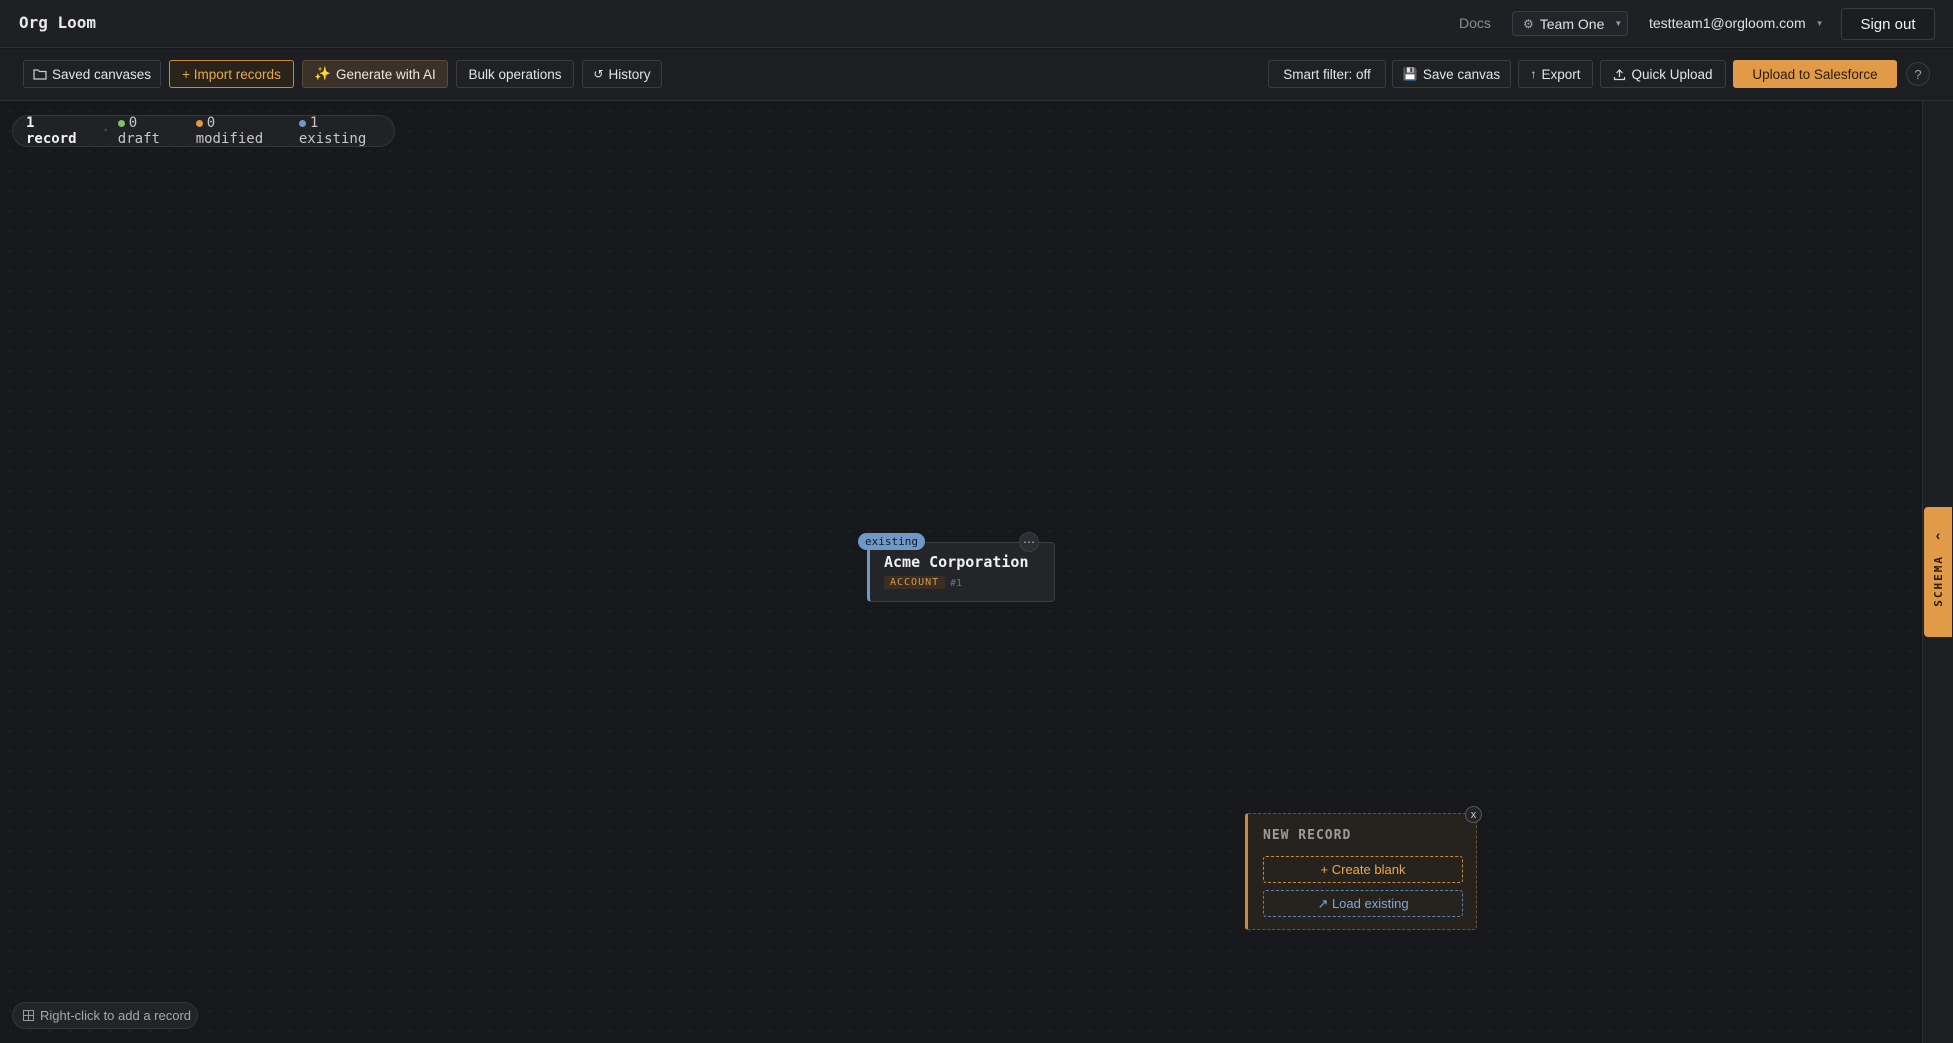  What do you see at coordinates (386, 74) in the screenshot?
I see `generate-ai-label: Generate with AI` at bounding box center [386, 74].